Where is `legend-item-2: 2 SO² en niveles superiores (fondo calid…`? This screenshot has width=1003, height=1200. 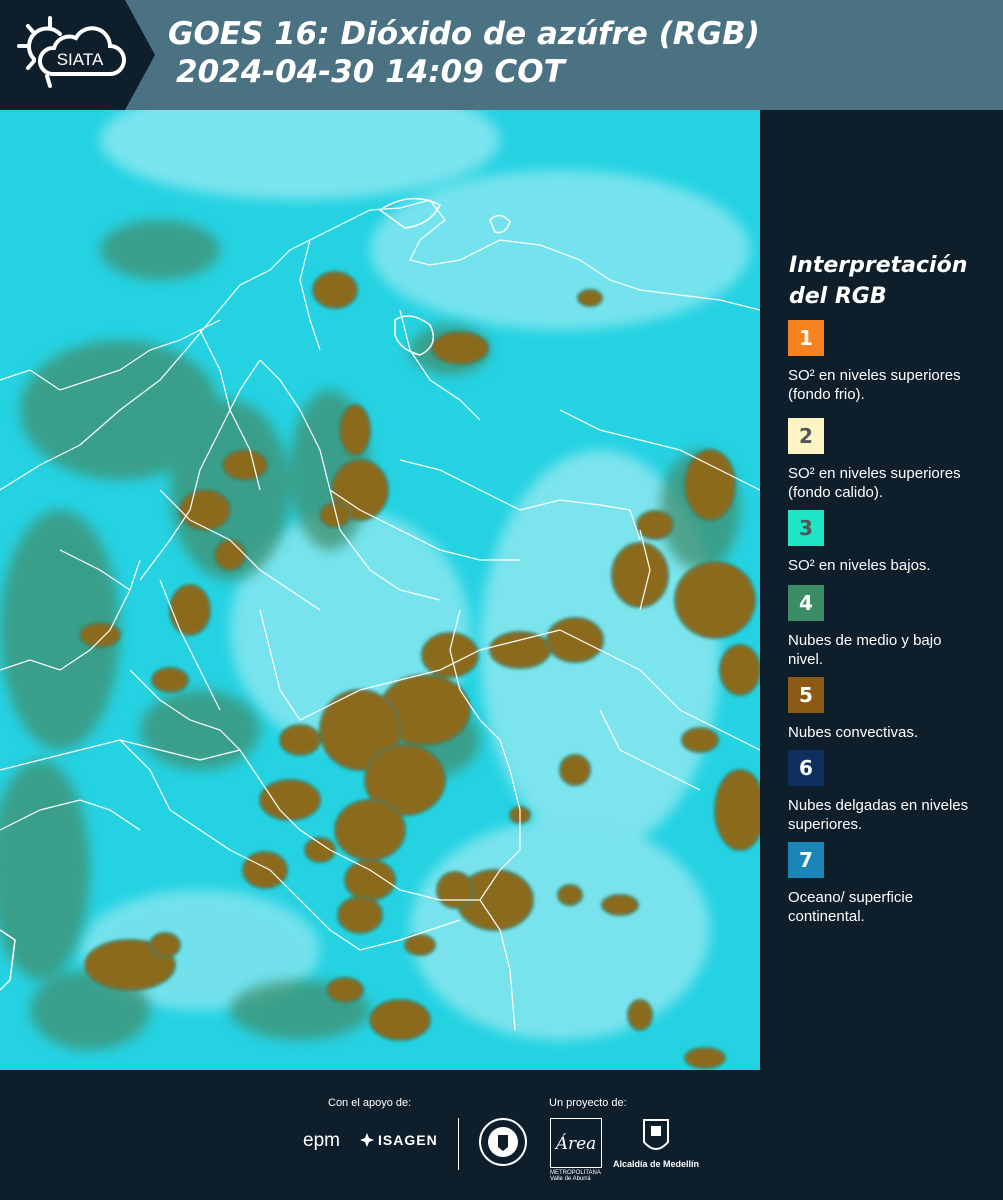
legend-item-2: 2 SO² en niveles superiores (fondo calid… is located at coordinates (888, 460).